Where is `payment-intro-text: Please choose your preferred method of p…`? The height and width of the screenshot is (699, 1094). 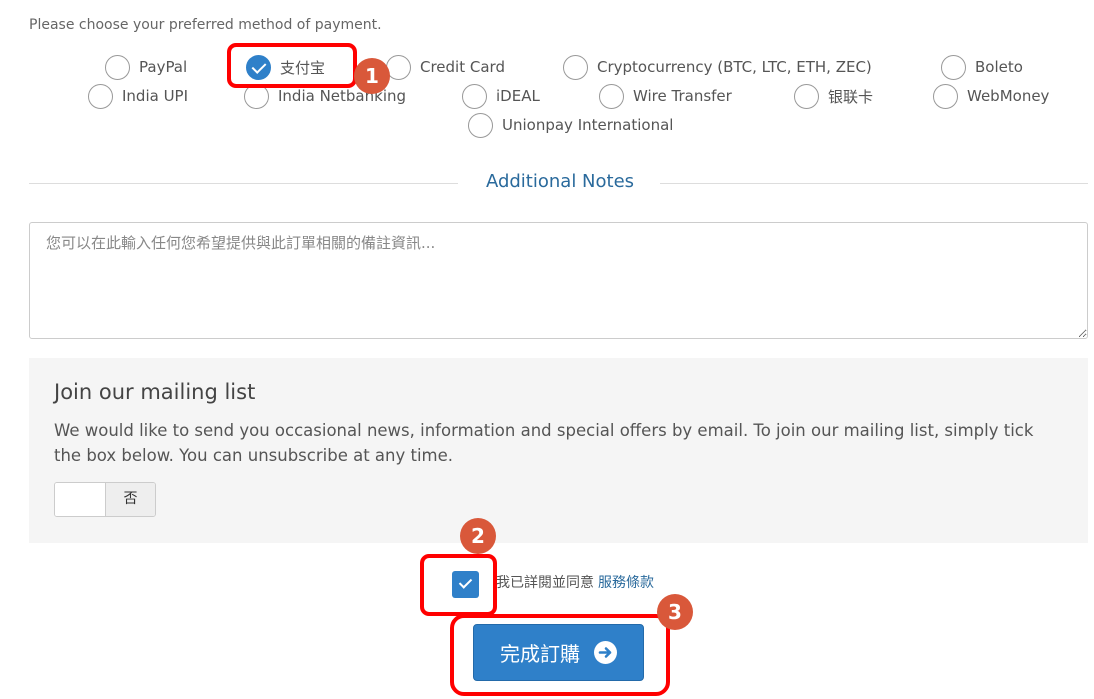 payment-intro-text: Please choose your preferred method of p… is located at coordinates (205, 25).